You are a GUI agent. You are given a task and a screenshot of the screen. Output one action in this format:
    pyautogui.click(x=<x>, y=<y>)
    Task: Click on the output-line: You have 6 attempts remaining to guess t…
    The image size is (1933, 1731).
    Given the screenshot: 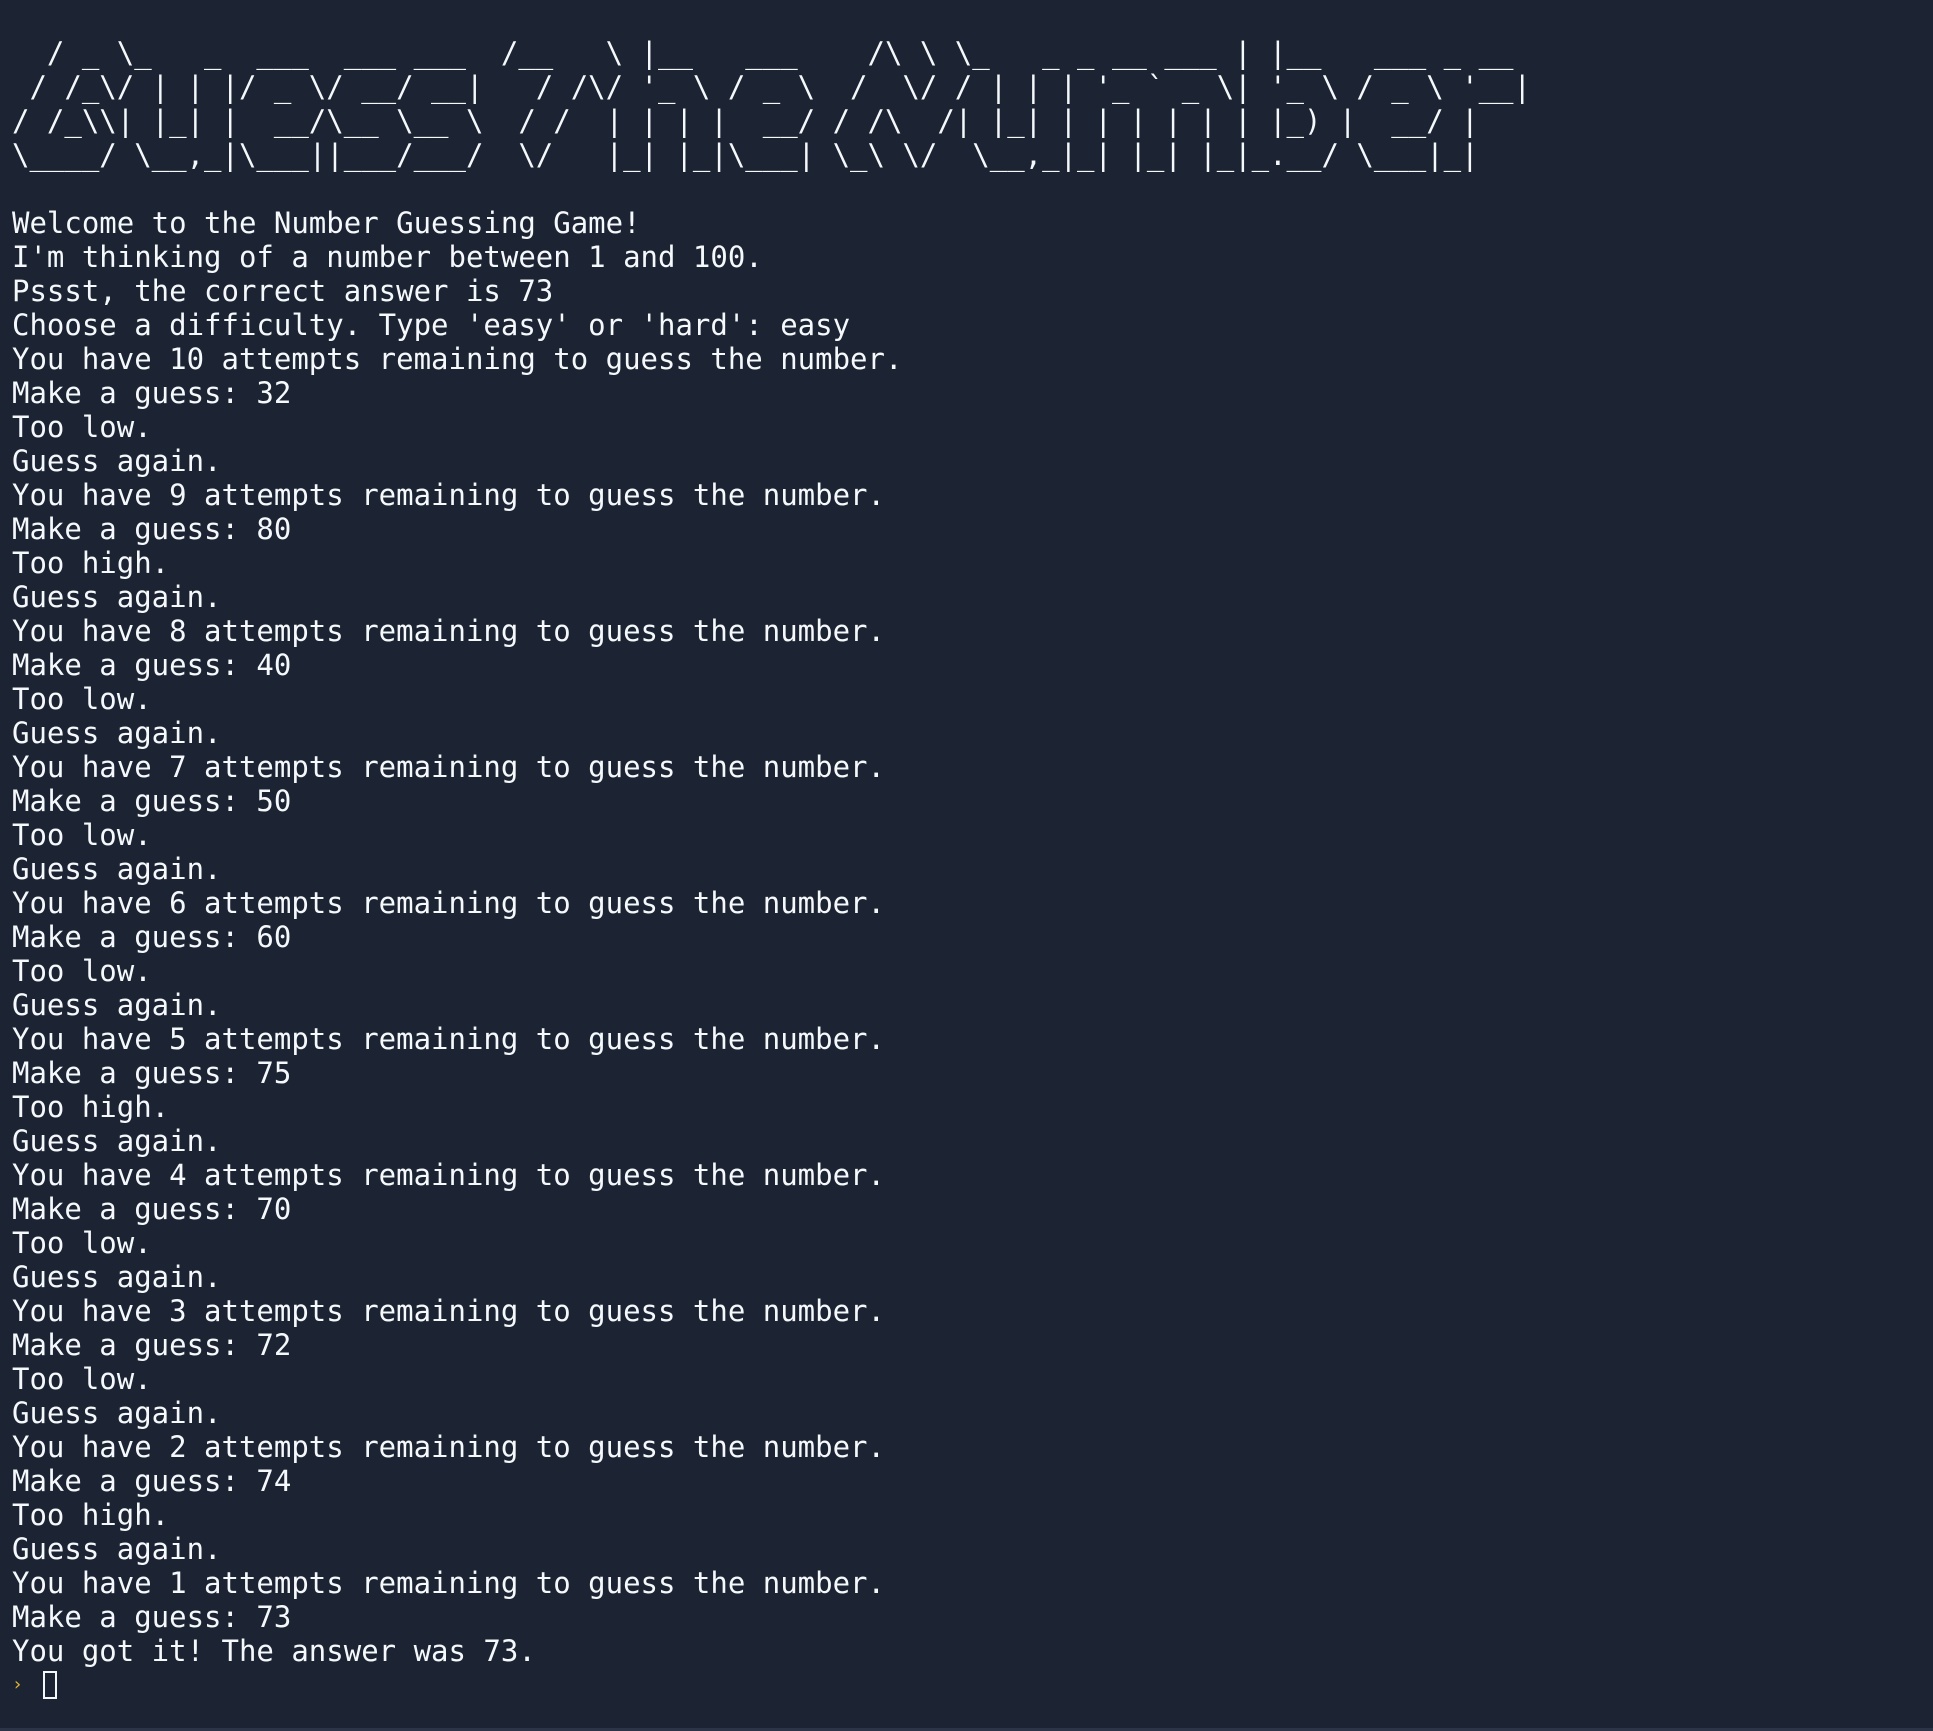 What is the action you would take?
    pyautogui.click(x=448, y=903)
    